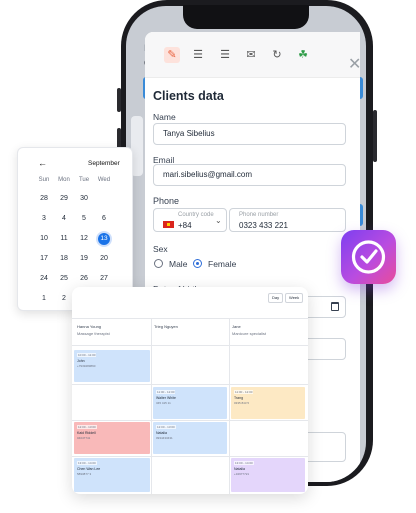 This screenshot has width=416, height=513. What do you see at coordinates (190, 220) in the screenshot?
I see `country-code-select: Country code +84 ⌄` at bounding box center [190, 220].